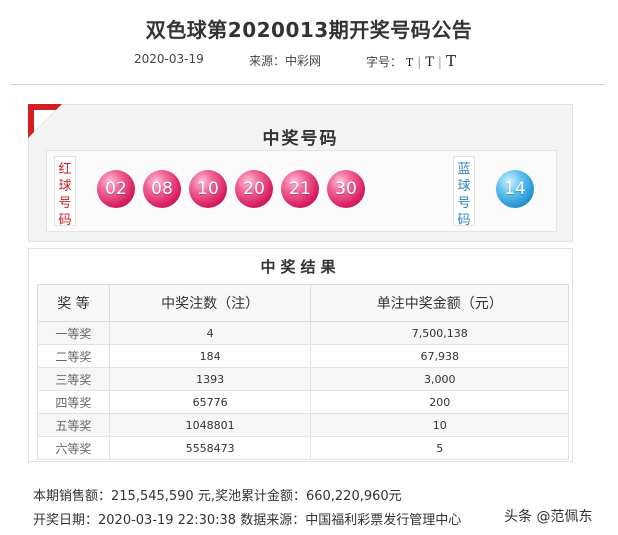 This screenshot has width=618, height=535. I want to click on table-row: 六等奖 5558473 5, so click(303, 448).